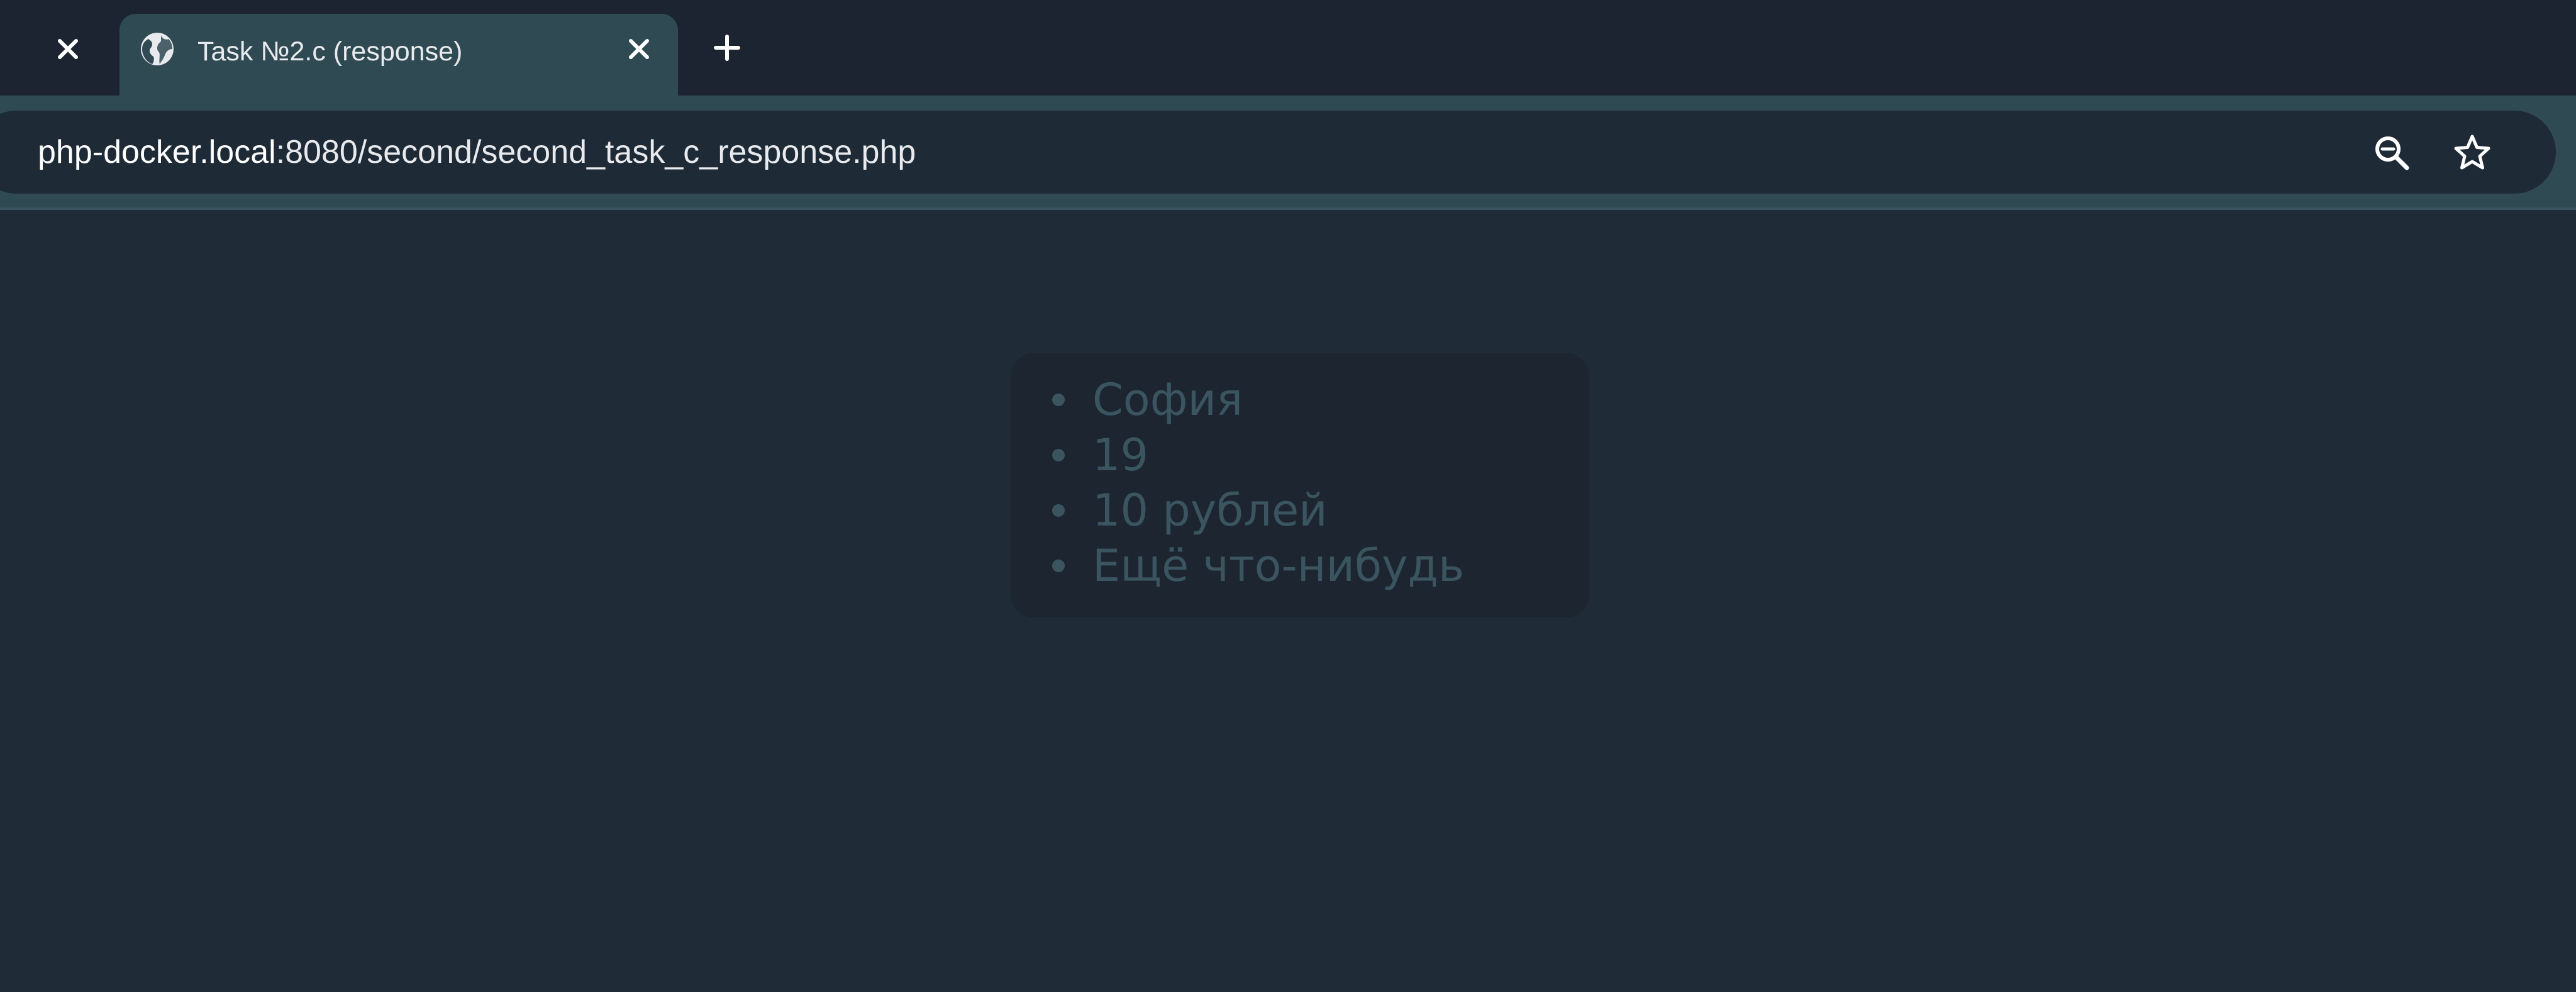 This screenshot has width=2576, height=992. I want to click on tab-strip: Task №2.c (response), so click(1288, 48).